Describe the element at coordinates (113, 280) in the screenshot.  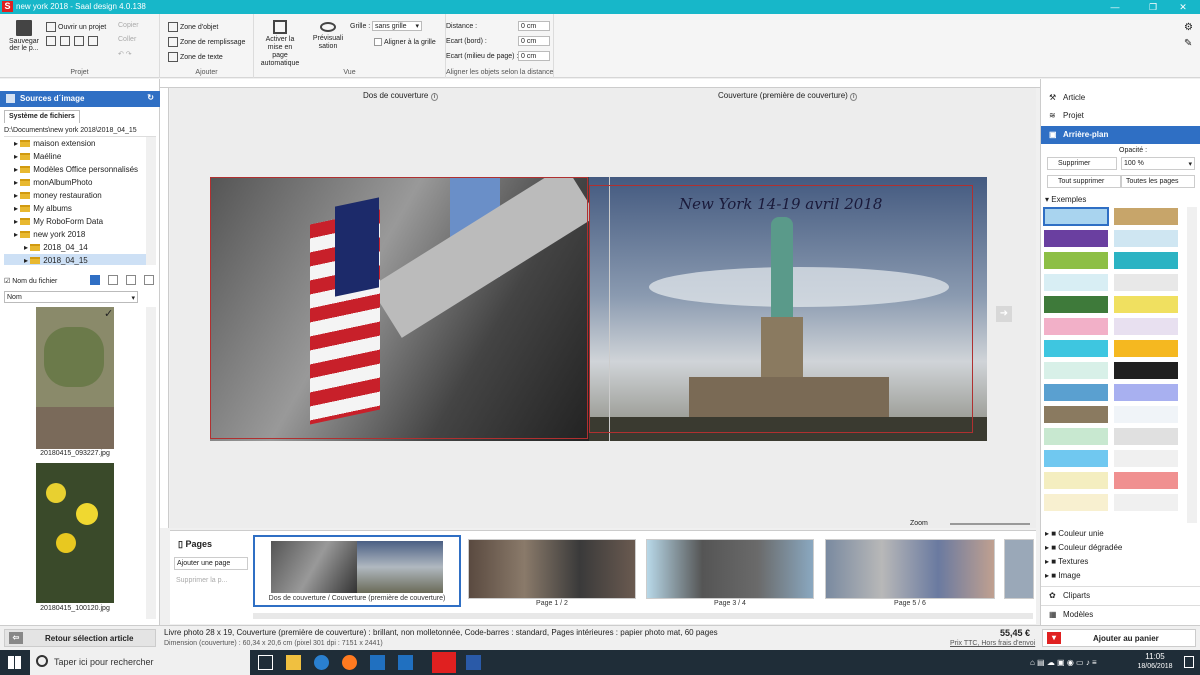
I see `view-grid-icon` at that location.